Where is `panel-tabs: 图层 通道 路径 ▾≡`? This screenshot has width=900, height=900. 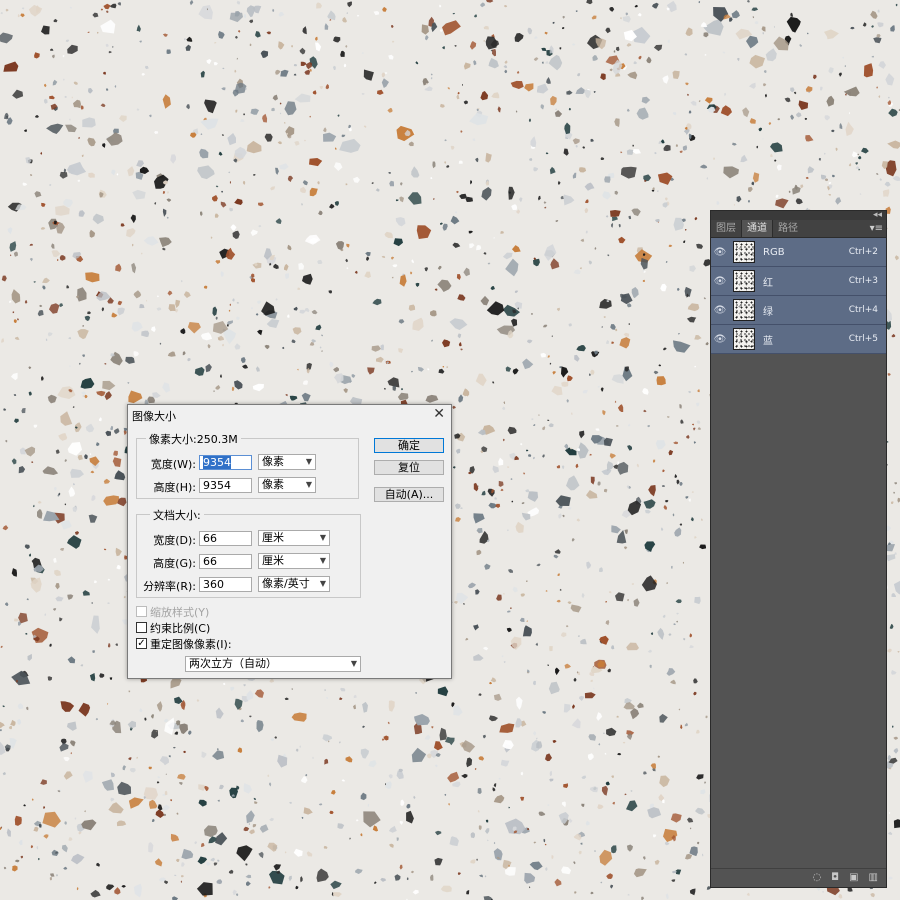
panel-tabs: 图层 通道 路径 ▾≡ is located at coordinates (798, 229).